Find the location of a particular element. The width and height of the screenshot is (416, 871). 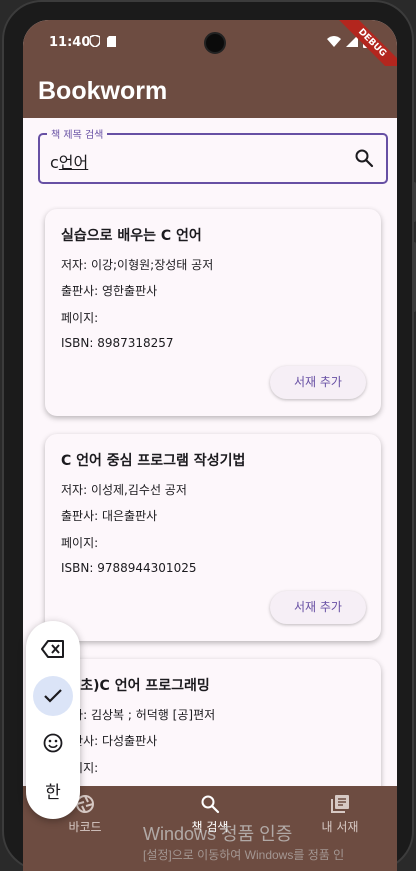

keyboard-mini-toolbar: 한 is located at coordinates (53, 720).